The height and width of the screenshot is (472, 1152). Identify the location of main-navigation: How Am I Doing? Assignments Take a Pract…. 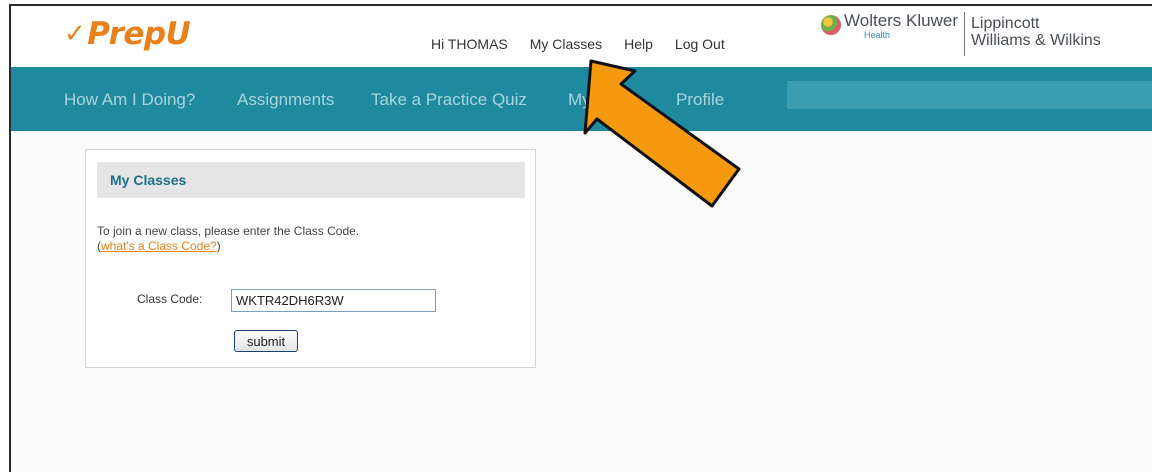
(581, 99).